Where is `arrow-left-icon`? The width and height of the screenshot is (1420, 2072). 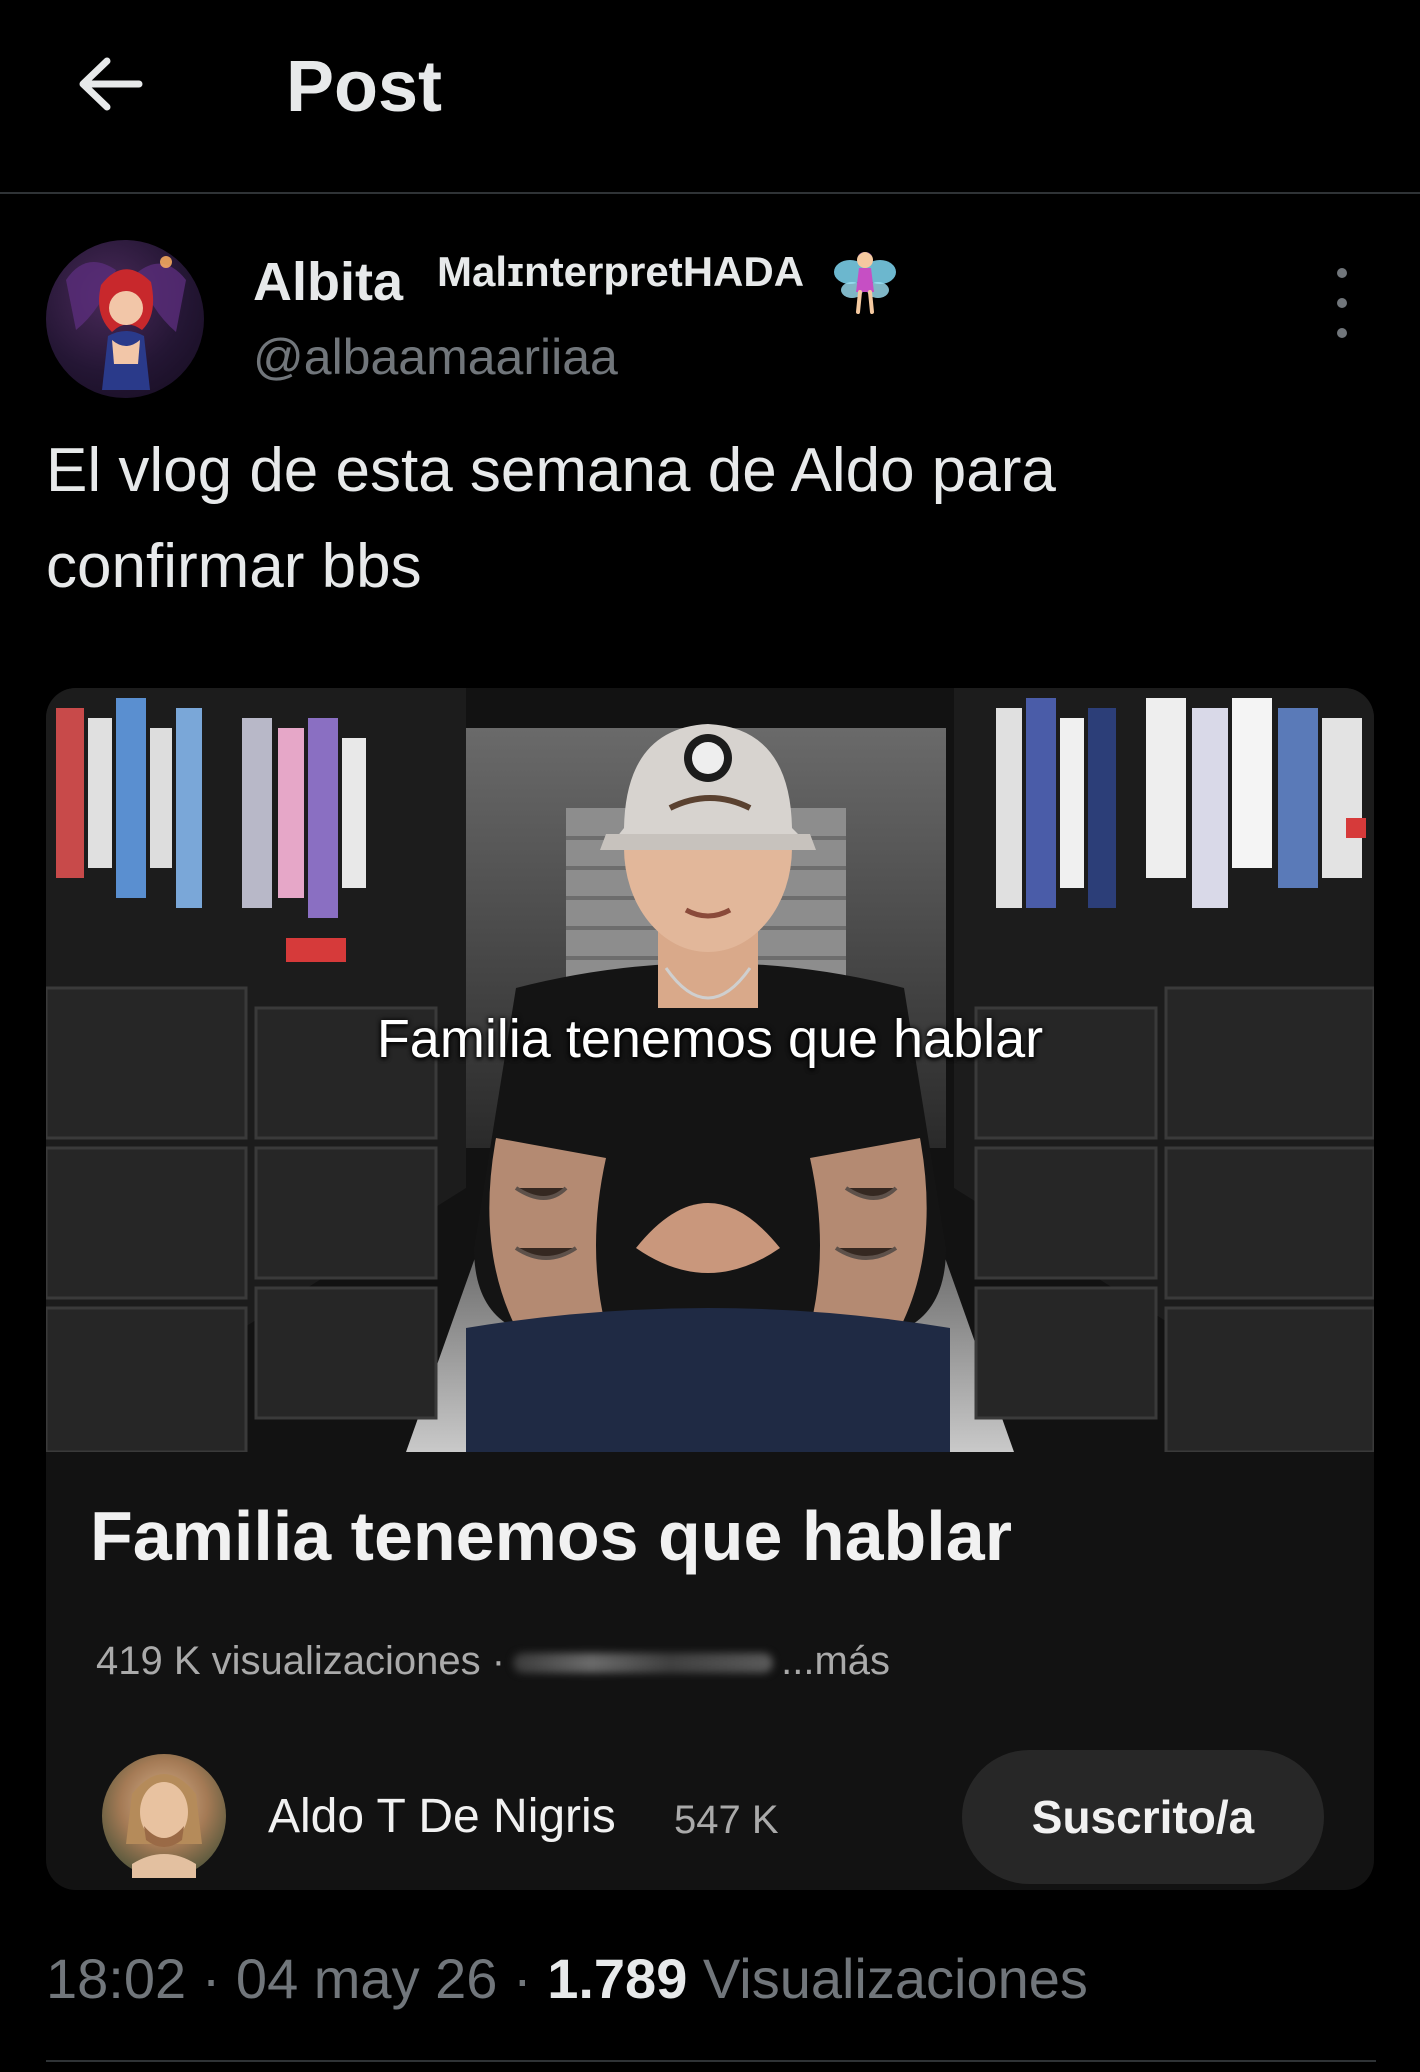
arrow-left-icon is located at coordinates (111, 84).